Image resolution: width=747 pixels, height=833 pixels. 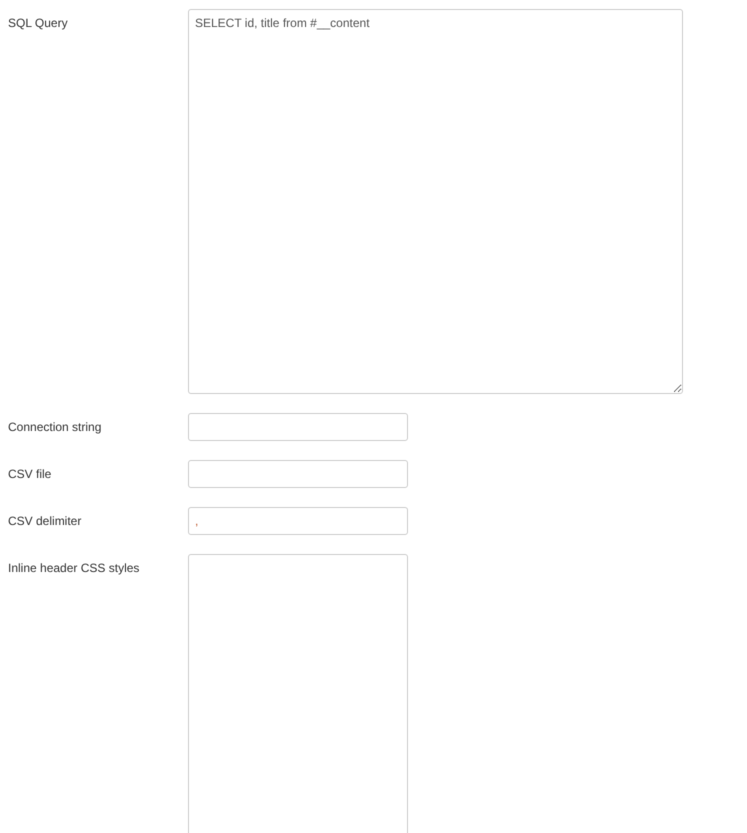 What do you see at coordinates (45, 521) in the screenshot?
I see `field-label: CSV delimiter` at bounding box center [45, 521].